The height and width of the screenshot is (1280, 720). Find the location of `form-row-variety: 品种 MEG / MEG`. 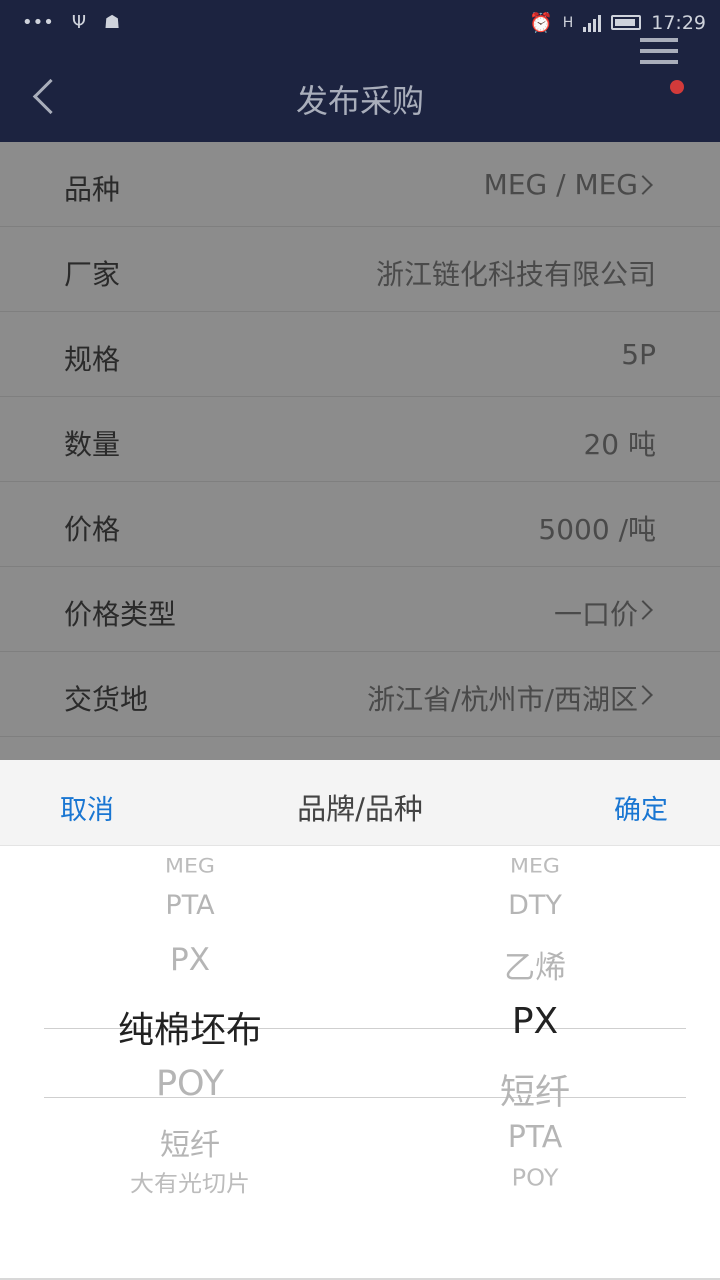

form-row-variety: 品种 MEG / MEG is located at coordinates (360, 184).